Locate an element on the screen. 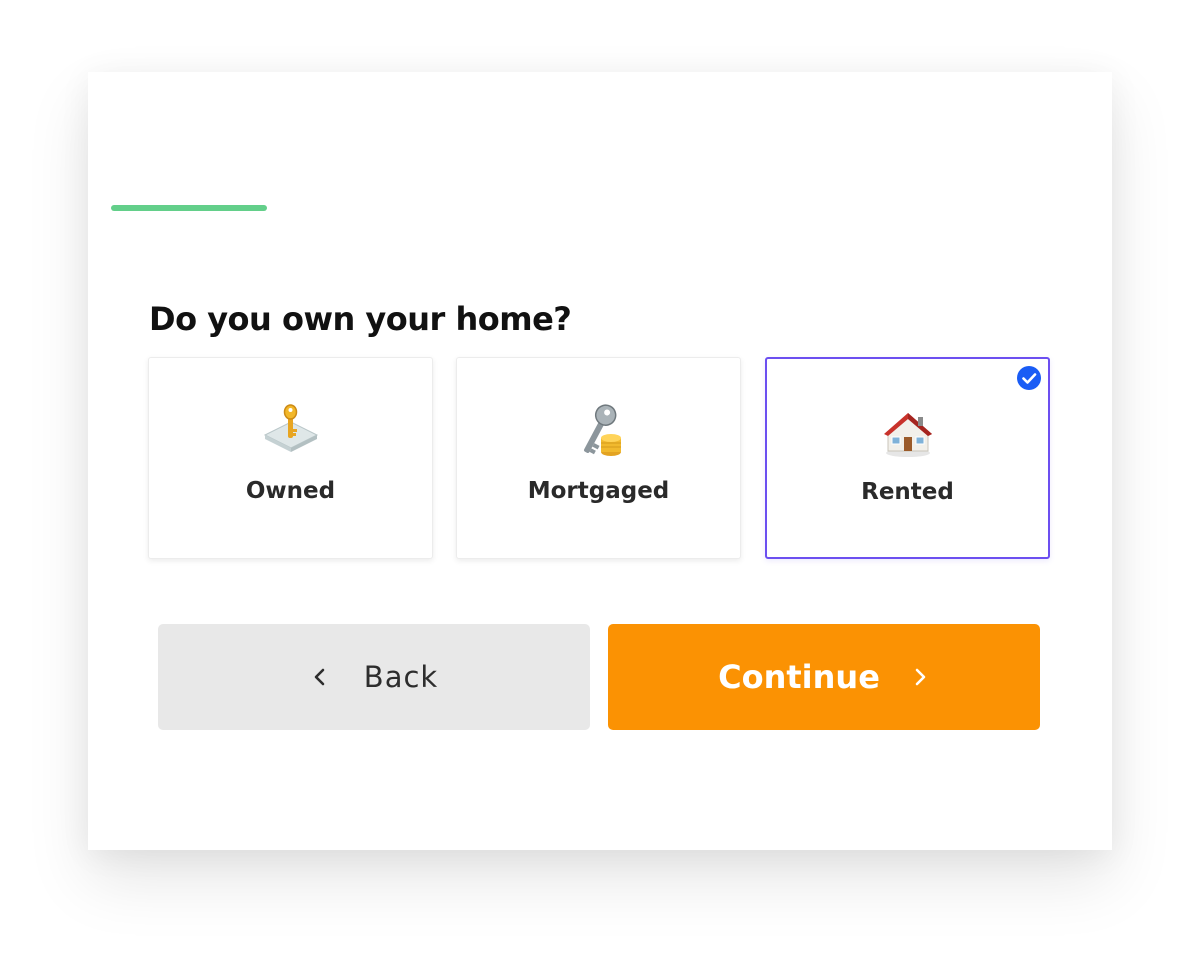  option-label: Rented is located at coordinates (907, 492).